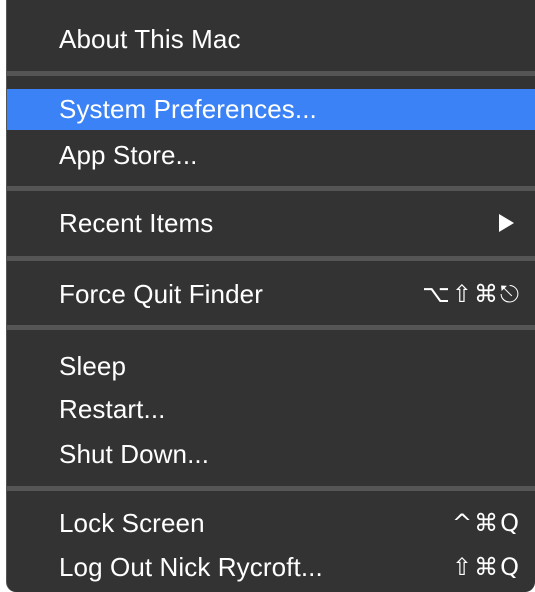 The height and width of the screenshot is (592, 535). I want to click on menu-item-recent-items: Recent Items, so click(271, 223).